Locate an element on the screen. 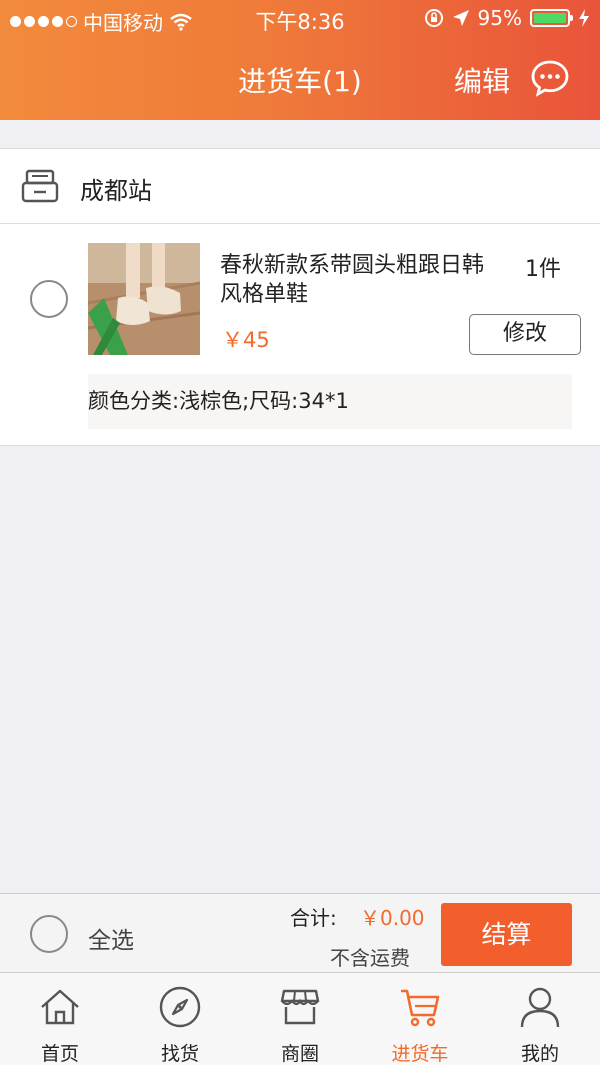 The image size is (600, 1065). battery-icon is located at coordinates (551, 18).